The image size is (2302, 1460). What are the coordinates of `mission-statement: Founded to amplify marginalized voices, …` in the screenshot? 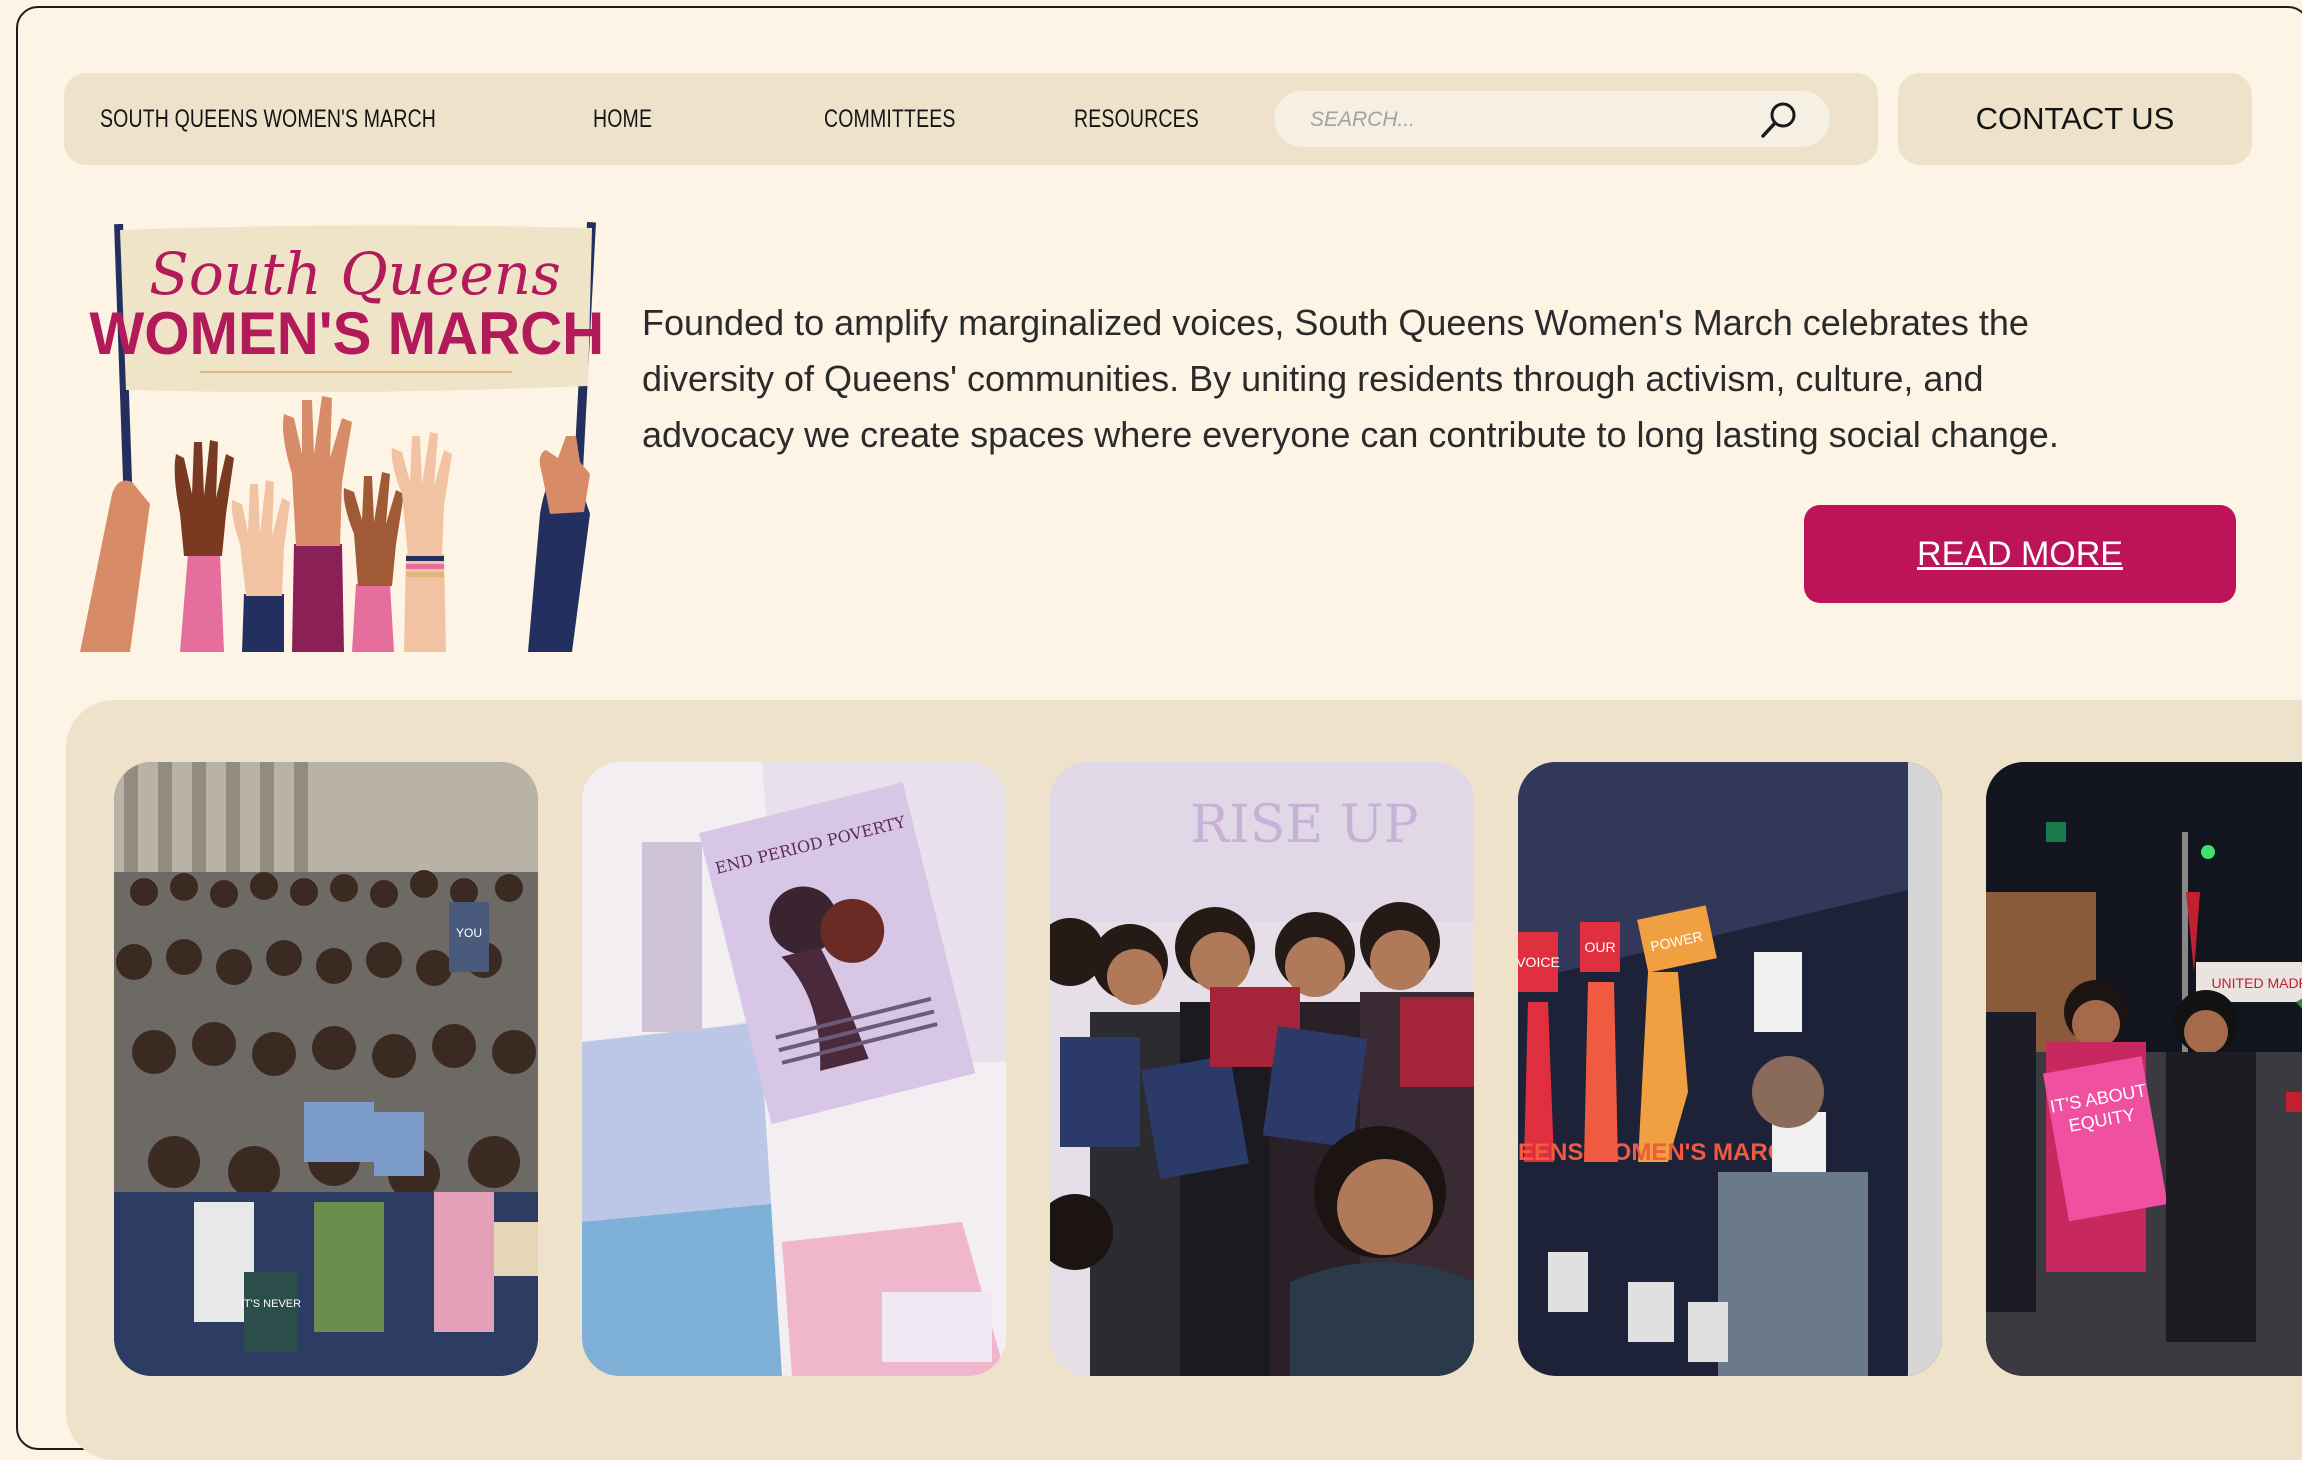 It's located at (1432, 379).